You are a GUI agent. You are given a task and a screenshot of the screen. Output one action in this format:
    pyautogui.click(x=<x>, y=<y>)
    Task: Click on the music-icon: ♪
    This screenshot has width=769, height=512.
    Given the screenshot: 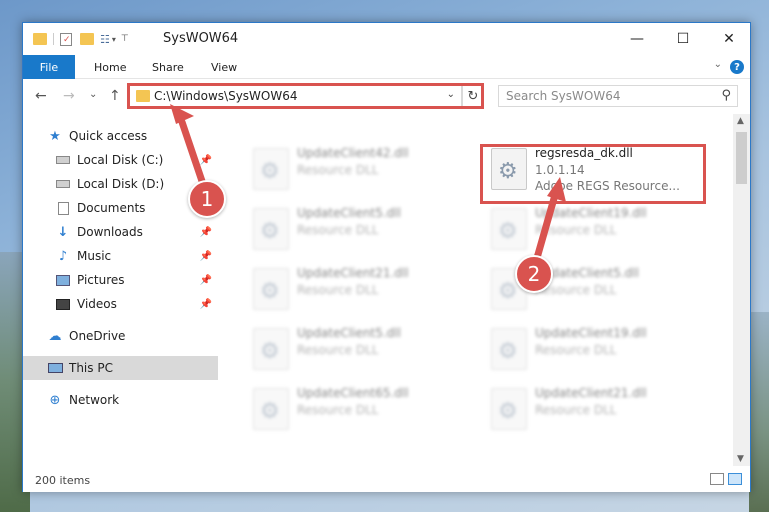 What is the action you would take?
    pyautogui.click(x=63, y=256)
    